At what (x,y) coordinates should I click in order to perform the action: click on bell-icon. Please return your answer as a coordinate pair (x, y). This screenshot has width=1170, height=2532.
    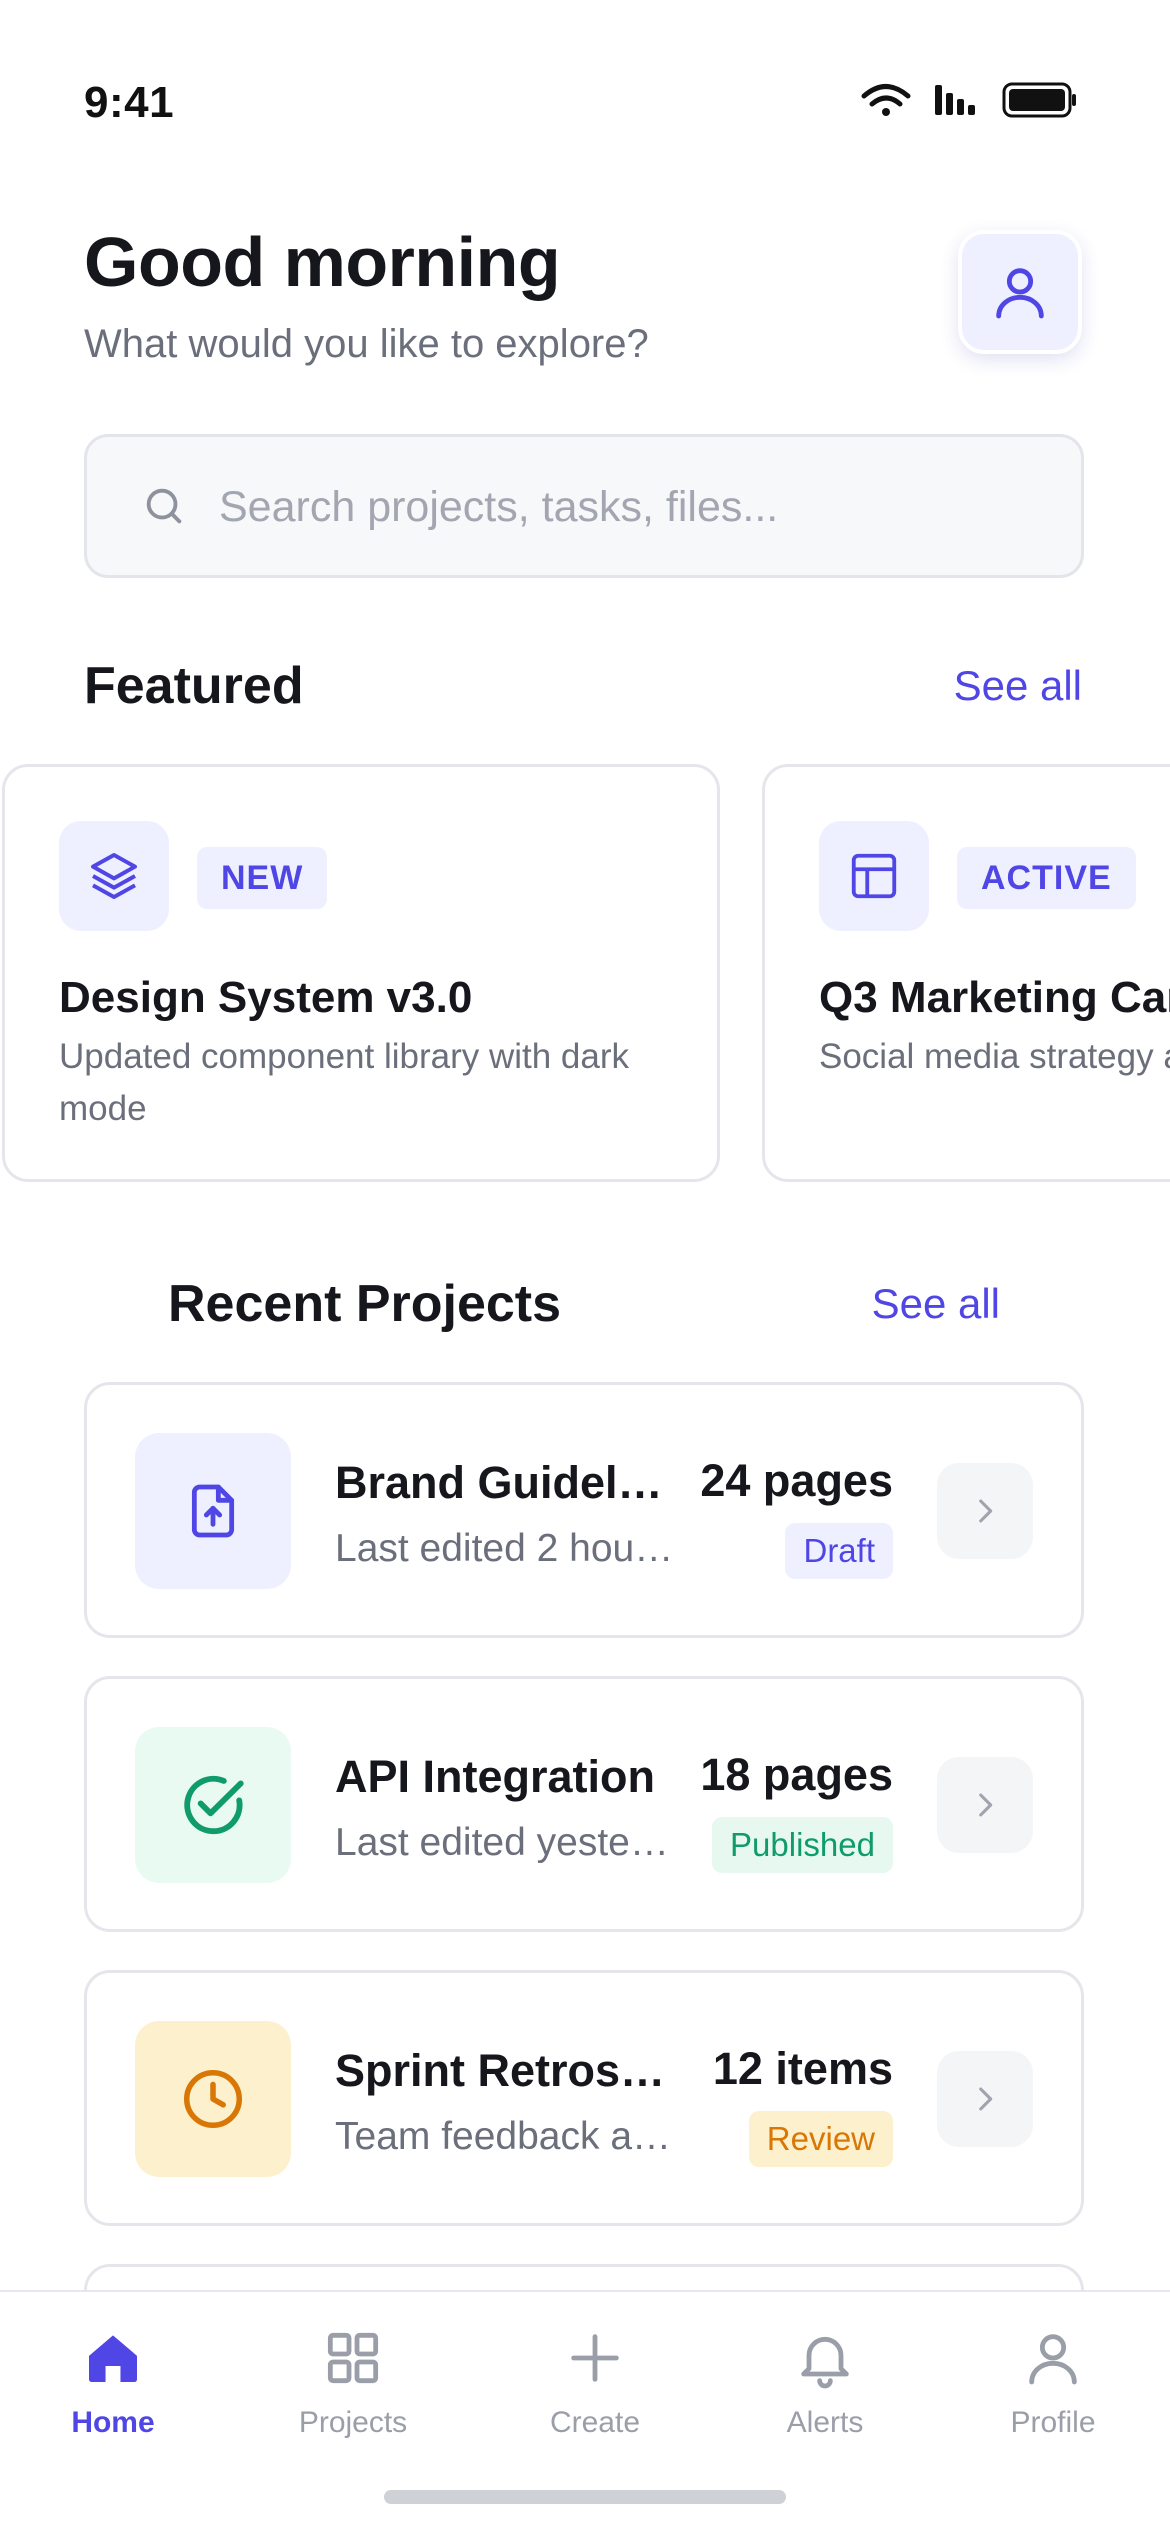
    Looking at the image, I should click on (825, 2362).